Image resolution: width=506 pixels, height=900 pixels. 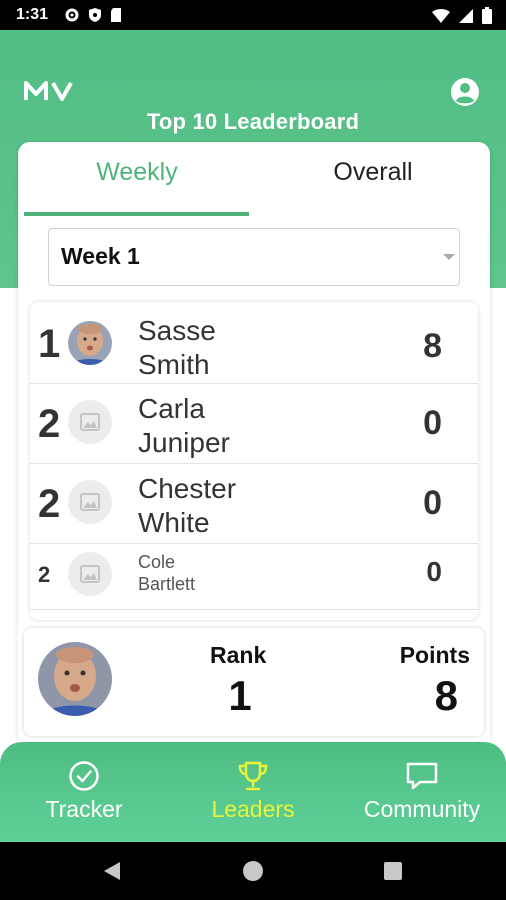 What do you see at coordinates (254, 257) in the screenshot?
I see `week-dropdown: Week 1` at bounding box center [254, 257].